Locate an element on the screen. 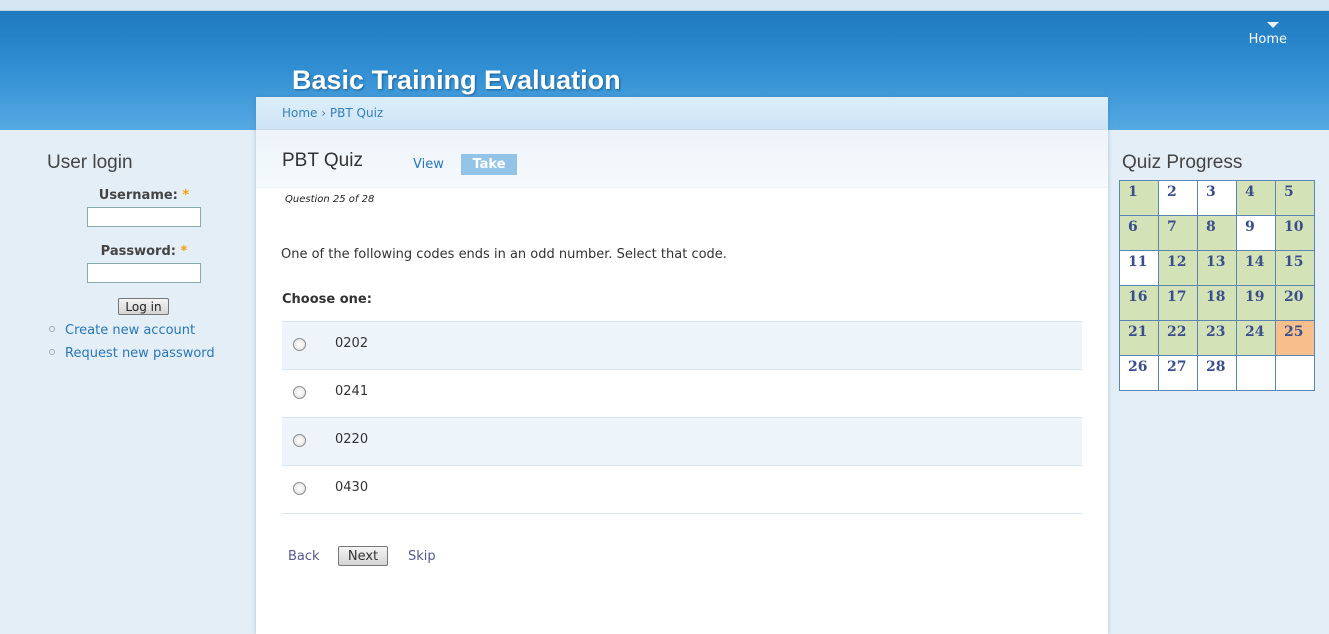 This screenshot has width=1329, height=634. login-block-title: User login is located at coordinates (90, 162).